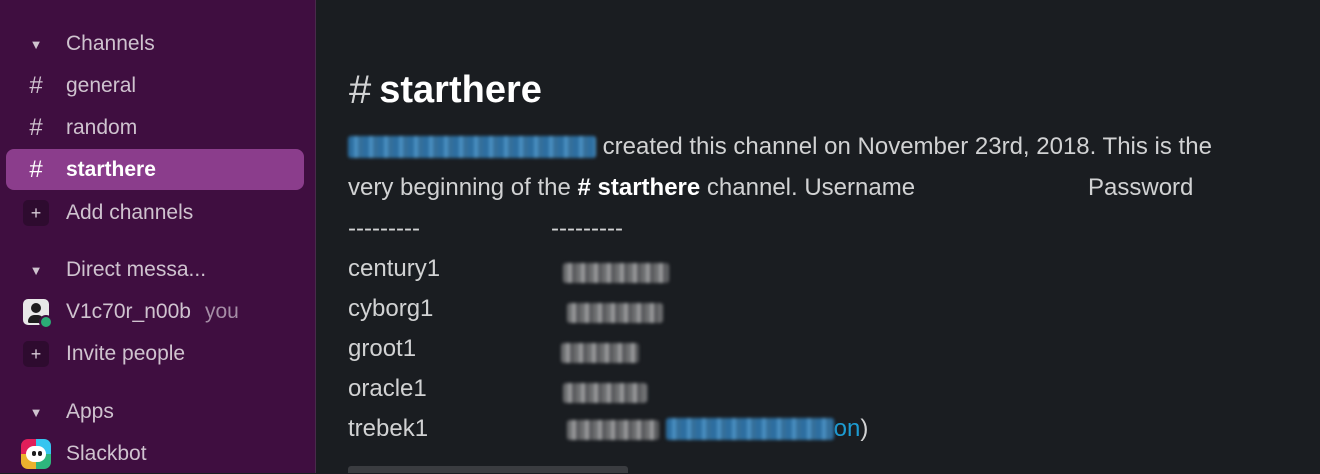  I want to click on channel-title: # starthere, so click(445, 90).